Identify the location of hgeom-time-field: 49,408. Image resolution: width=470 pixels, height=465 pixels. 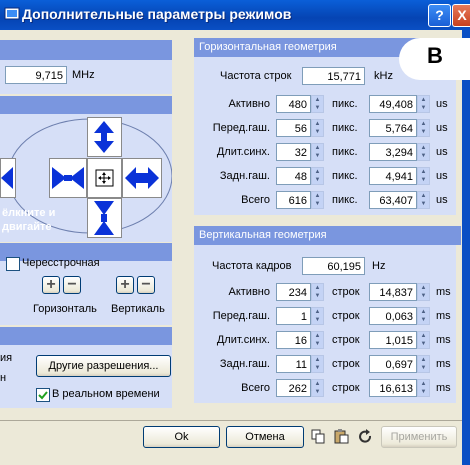
(393, 104).